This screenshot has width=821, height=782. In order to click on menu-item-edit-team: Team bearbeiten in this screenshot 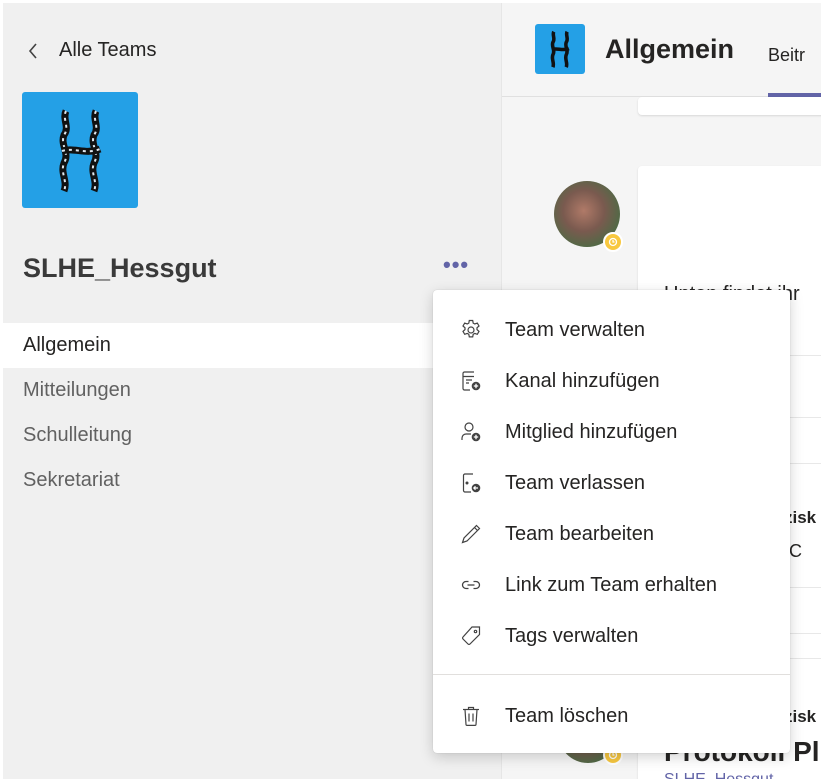, I will do `click(611, 534)`.